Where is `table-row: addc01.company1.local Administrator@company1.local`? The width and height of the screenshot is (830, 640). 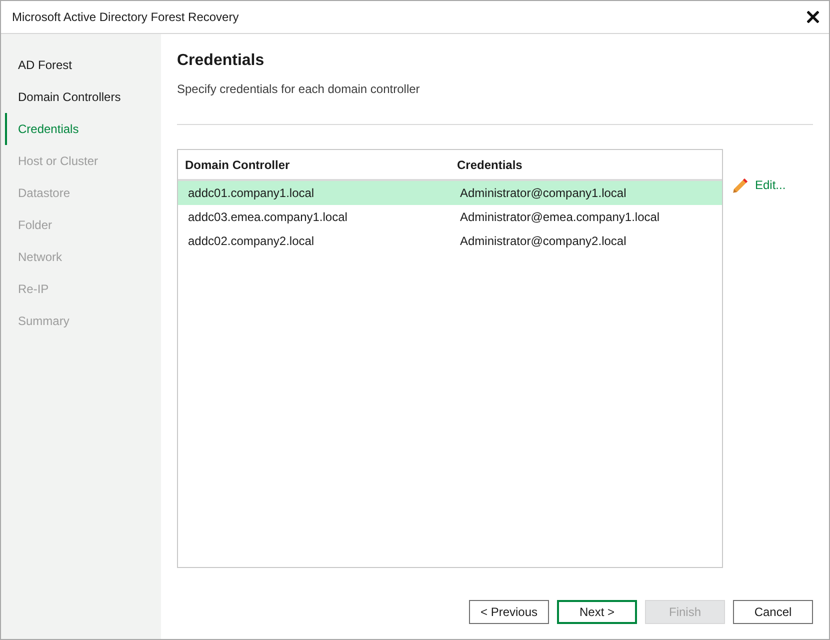
table-row: addc01.company1.local Administrator@company1.local is located at coordinates (450, 193).